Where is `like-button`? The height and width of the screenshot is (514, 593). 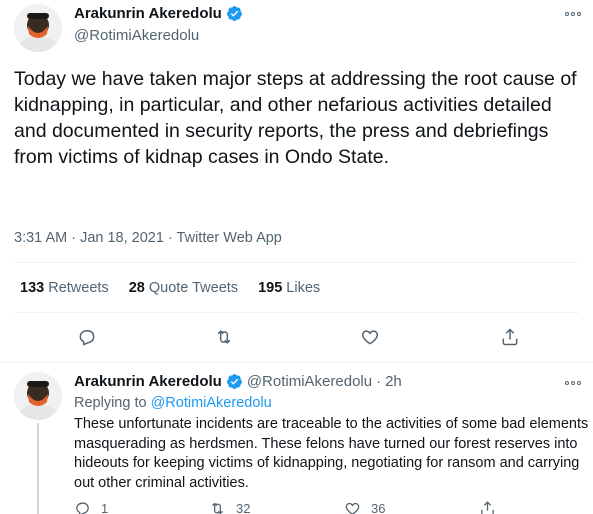 like-button is located at coordinates (370, 337).